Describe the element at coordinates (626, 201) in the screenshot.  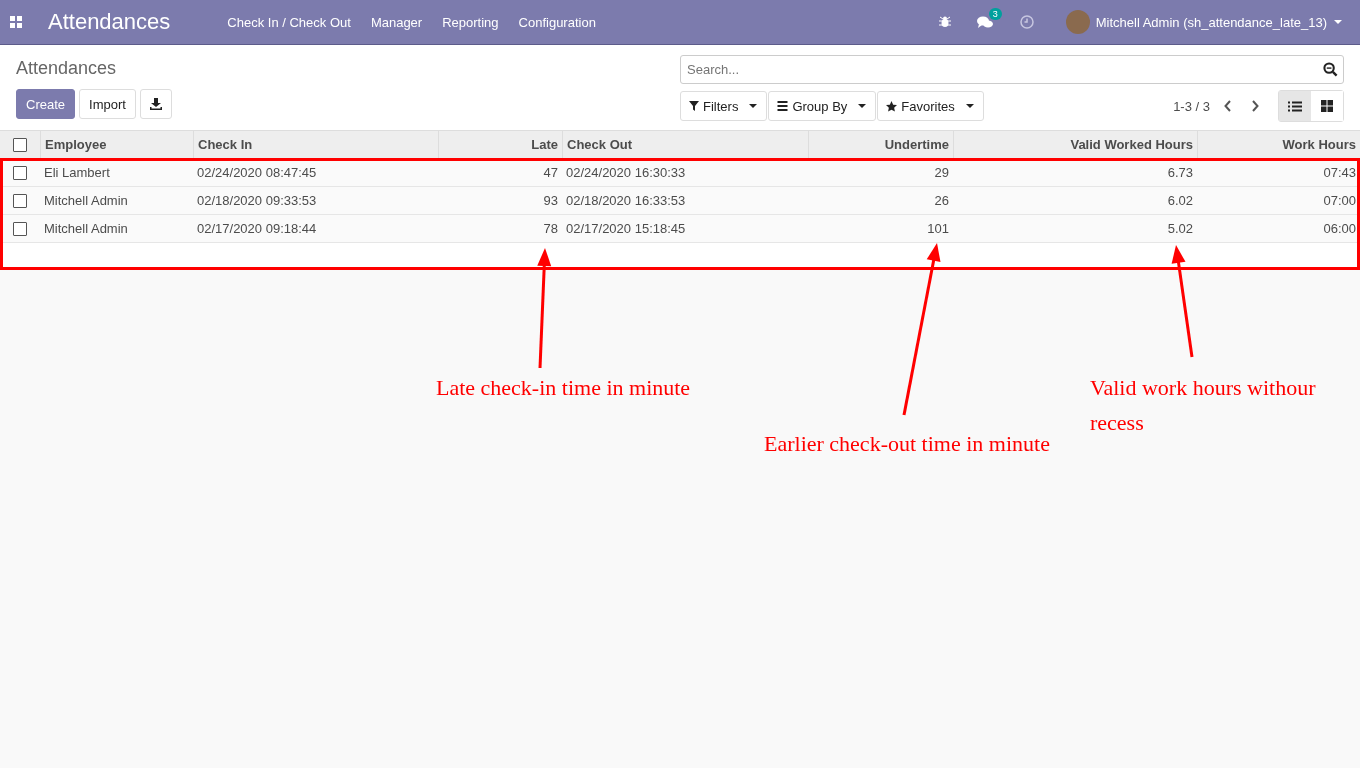
I see `table-cell-text: 02/18/2020 16:33:53` at that location.